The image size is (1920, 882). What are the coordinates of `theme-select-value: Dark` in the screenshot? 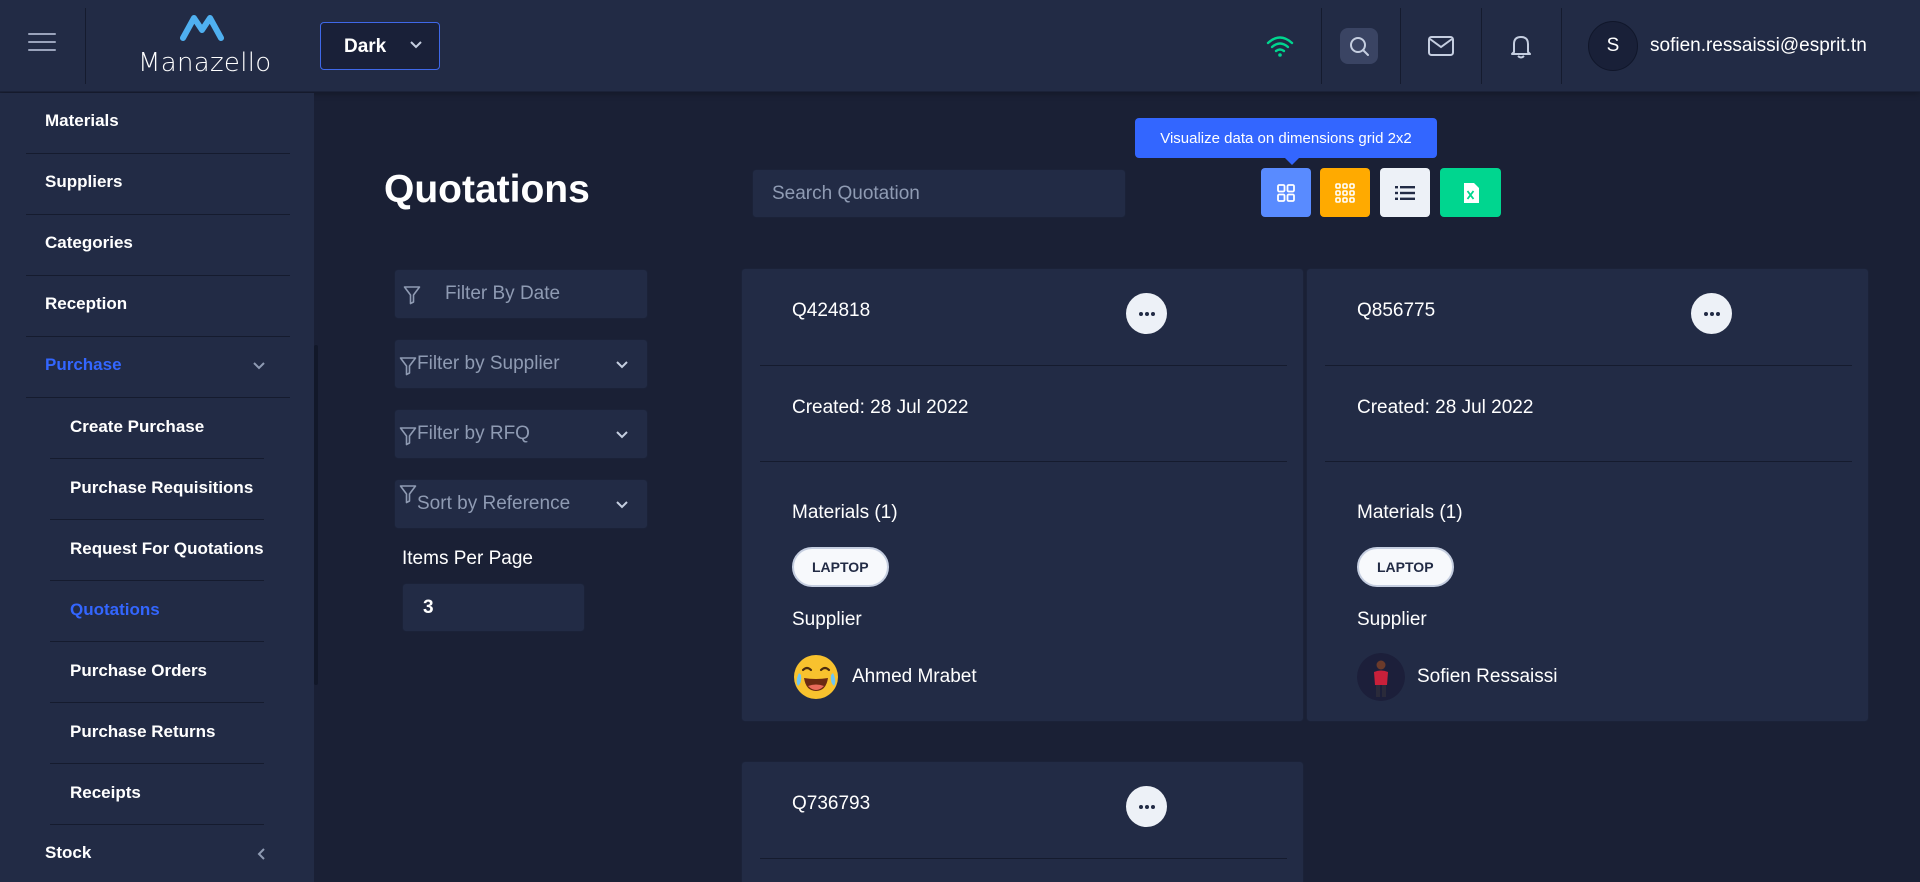 It's located at (365, 46).